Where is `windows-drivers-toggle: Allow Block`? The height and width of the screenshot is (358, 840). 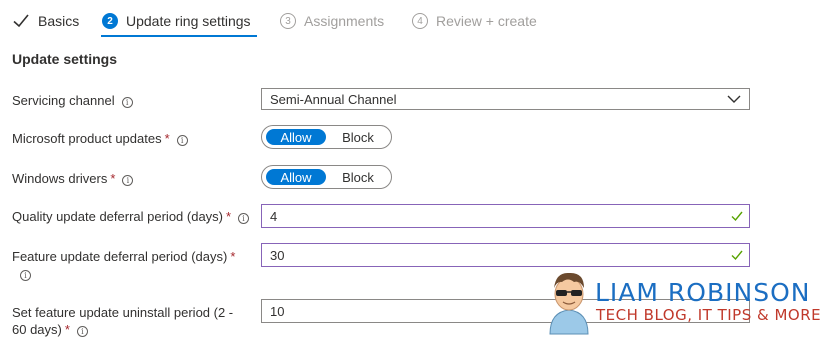 windows-drivers-toggle: Allow Block is located at coordinates (326, 177).